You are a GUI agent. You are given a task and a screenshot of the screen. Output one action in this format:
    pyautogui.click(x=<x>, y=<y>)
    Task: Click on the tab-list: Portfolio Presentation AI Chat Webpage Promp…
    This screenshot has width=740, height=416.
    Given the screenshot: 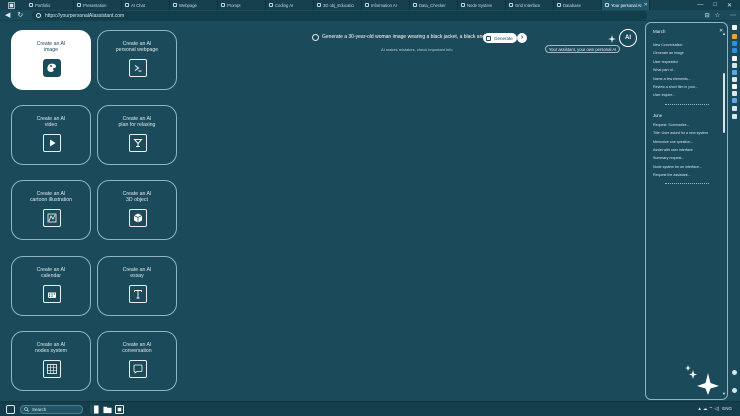 What is the action you would take?
    pyautogui.click(x=338, y=5)
    